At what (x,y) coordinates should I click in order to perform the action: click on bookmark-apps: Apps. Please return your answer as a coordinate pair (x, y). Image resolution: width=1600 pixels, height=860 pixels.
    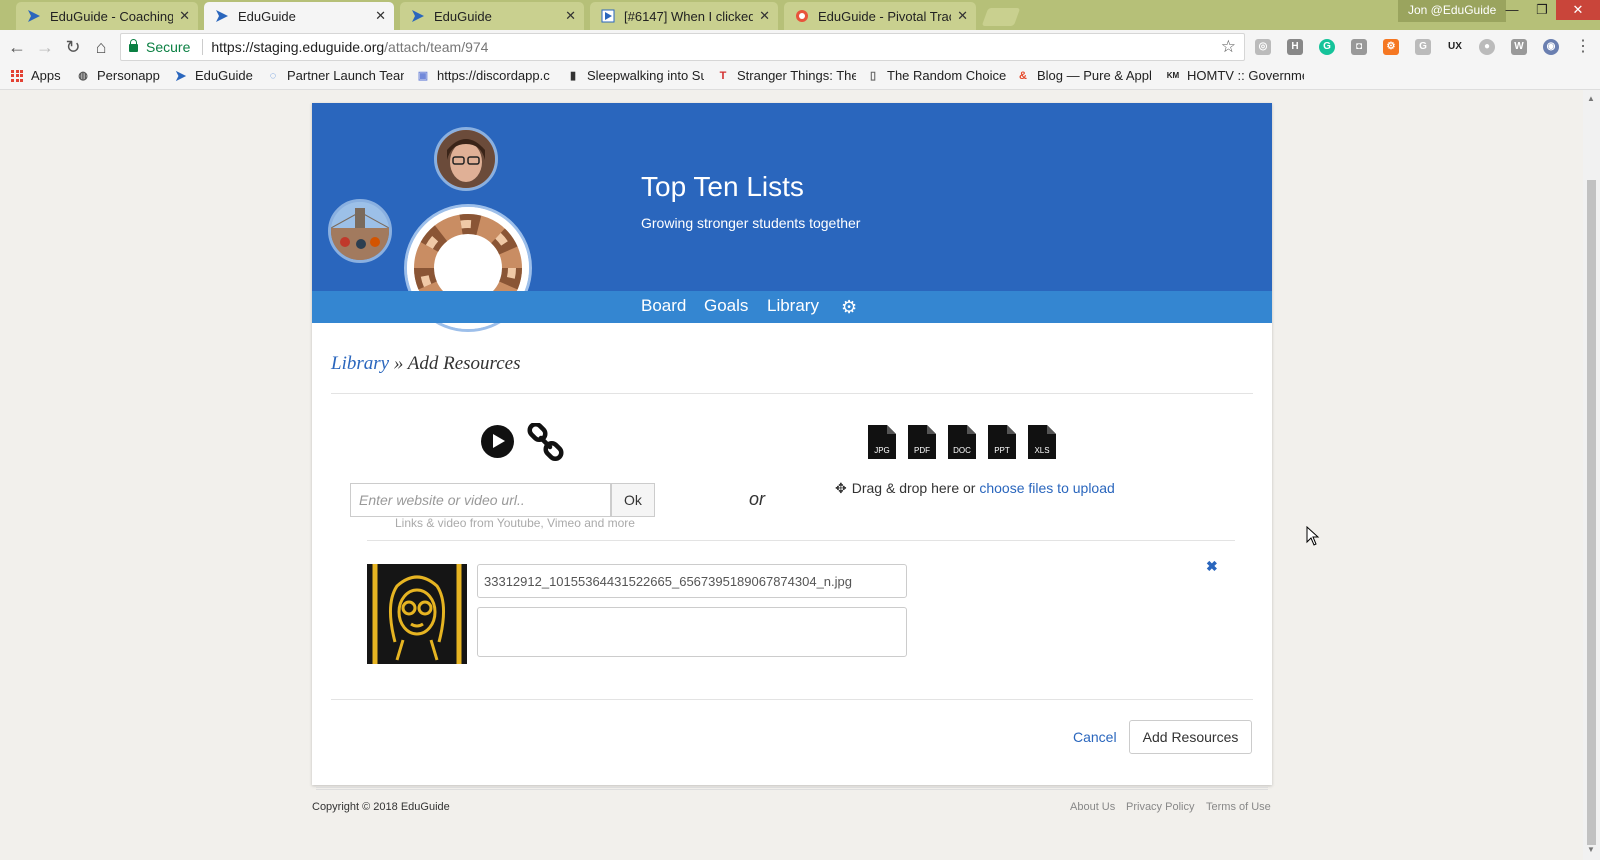
    Looking at the image, I should click on (40, 75).